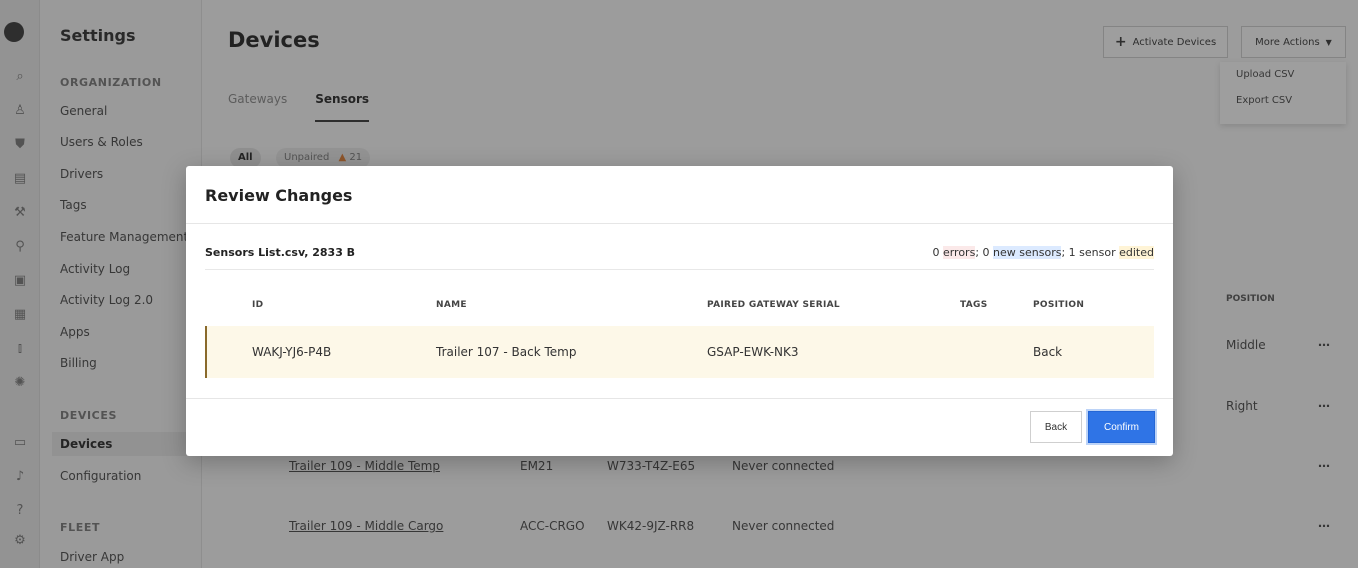 The width and height of the screenshot is (1358, 568). Describe the element at coordinates (451, 305) in the screenshot. I see `column-name: NAME` at that location.